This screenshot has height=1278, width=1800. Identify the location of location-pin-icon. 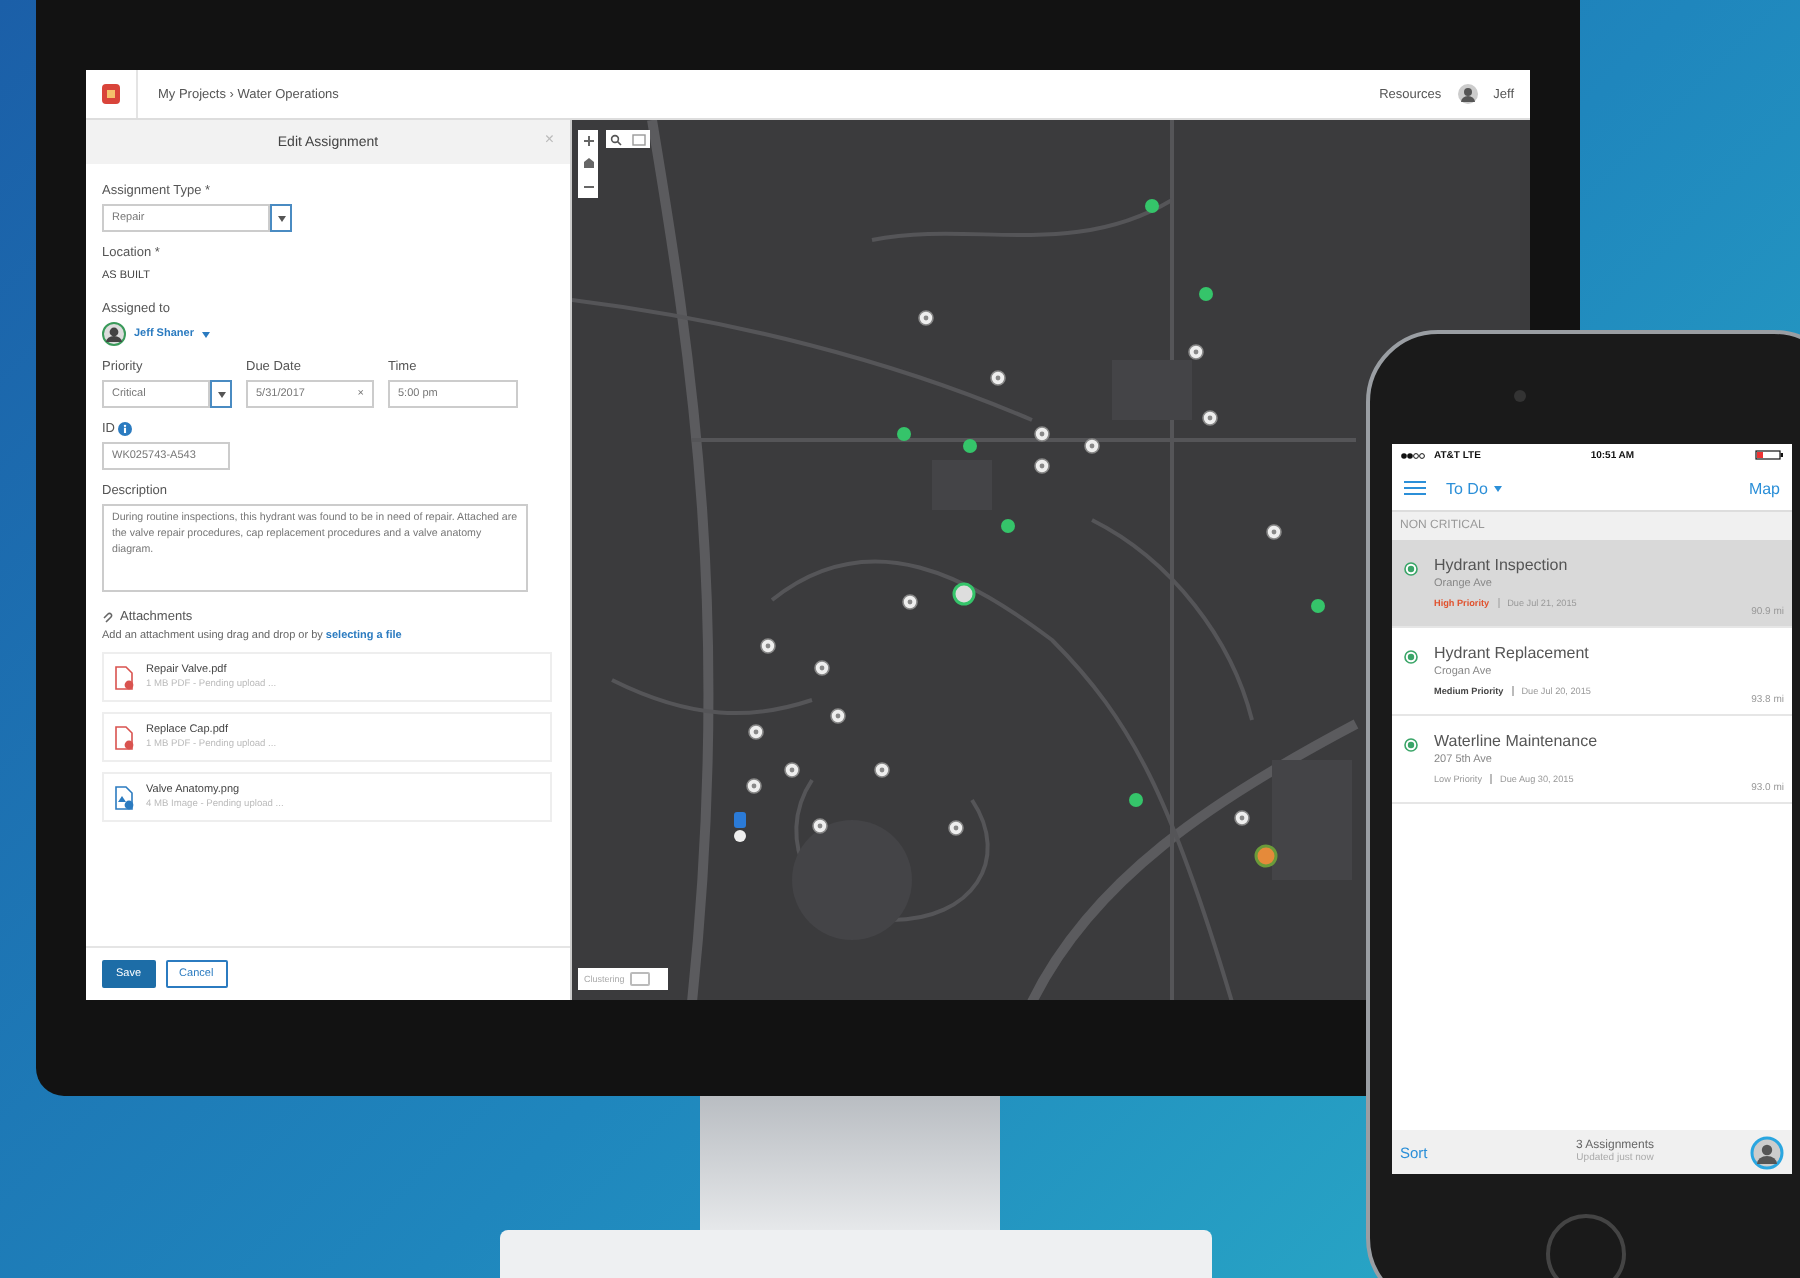
(740, 827).